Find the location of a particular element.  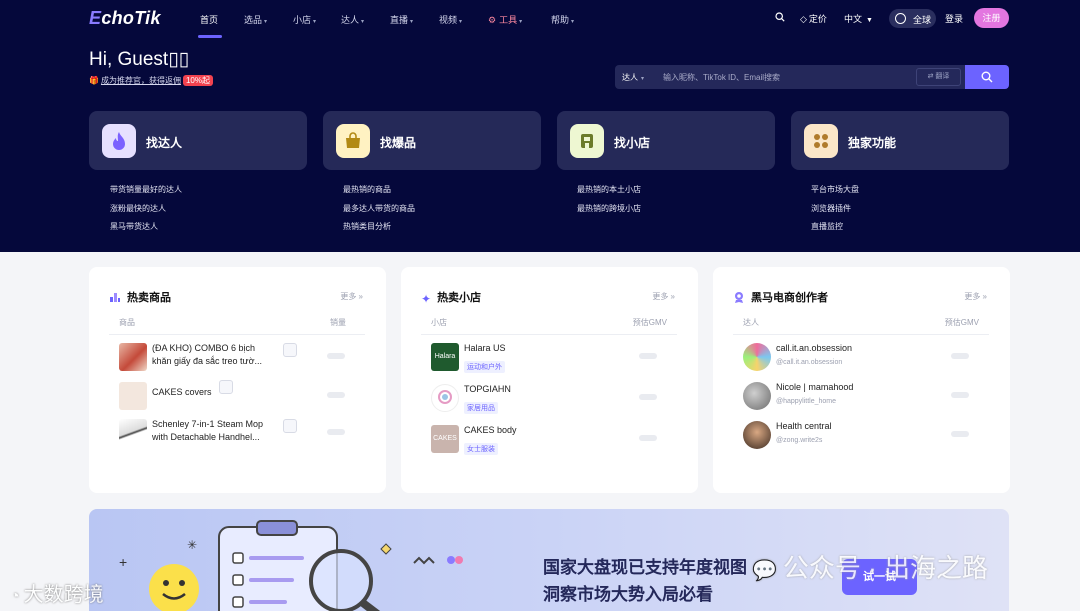

product-name: CAKES covers is located at coordinates (182, 392).